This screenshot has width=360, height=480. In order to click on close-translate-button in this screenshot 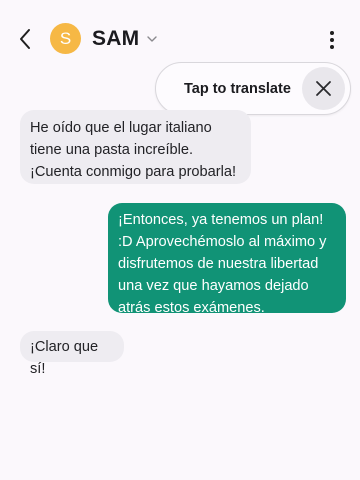, I will do `click(323, 88)`.